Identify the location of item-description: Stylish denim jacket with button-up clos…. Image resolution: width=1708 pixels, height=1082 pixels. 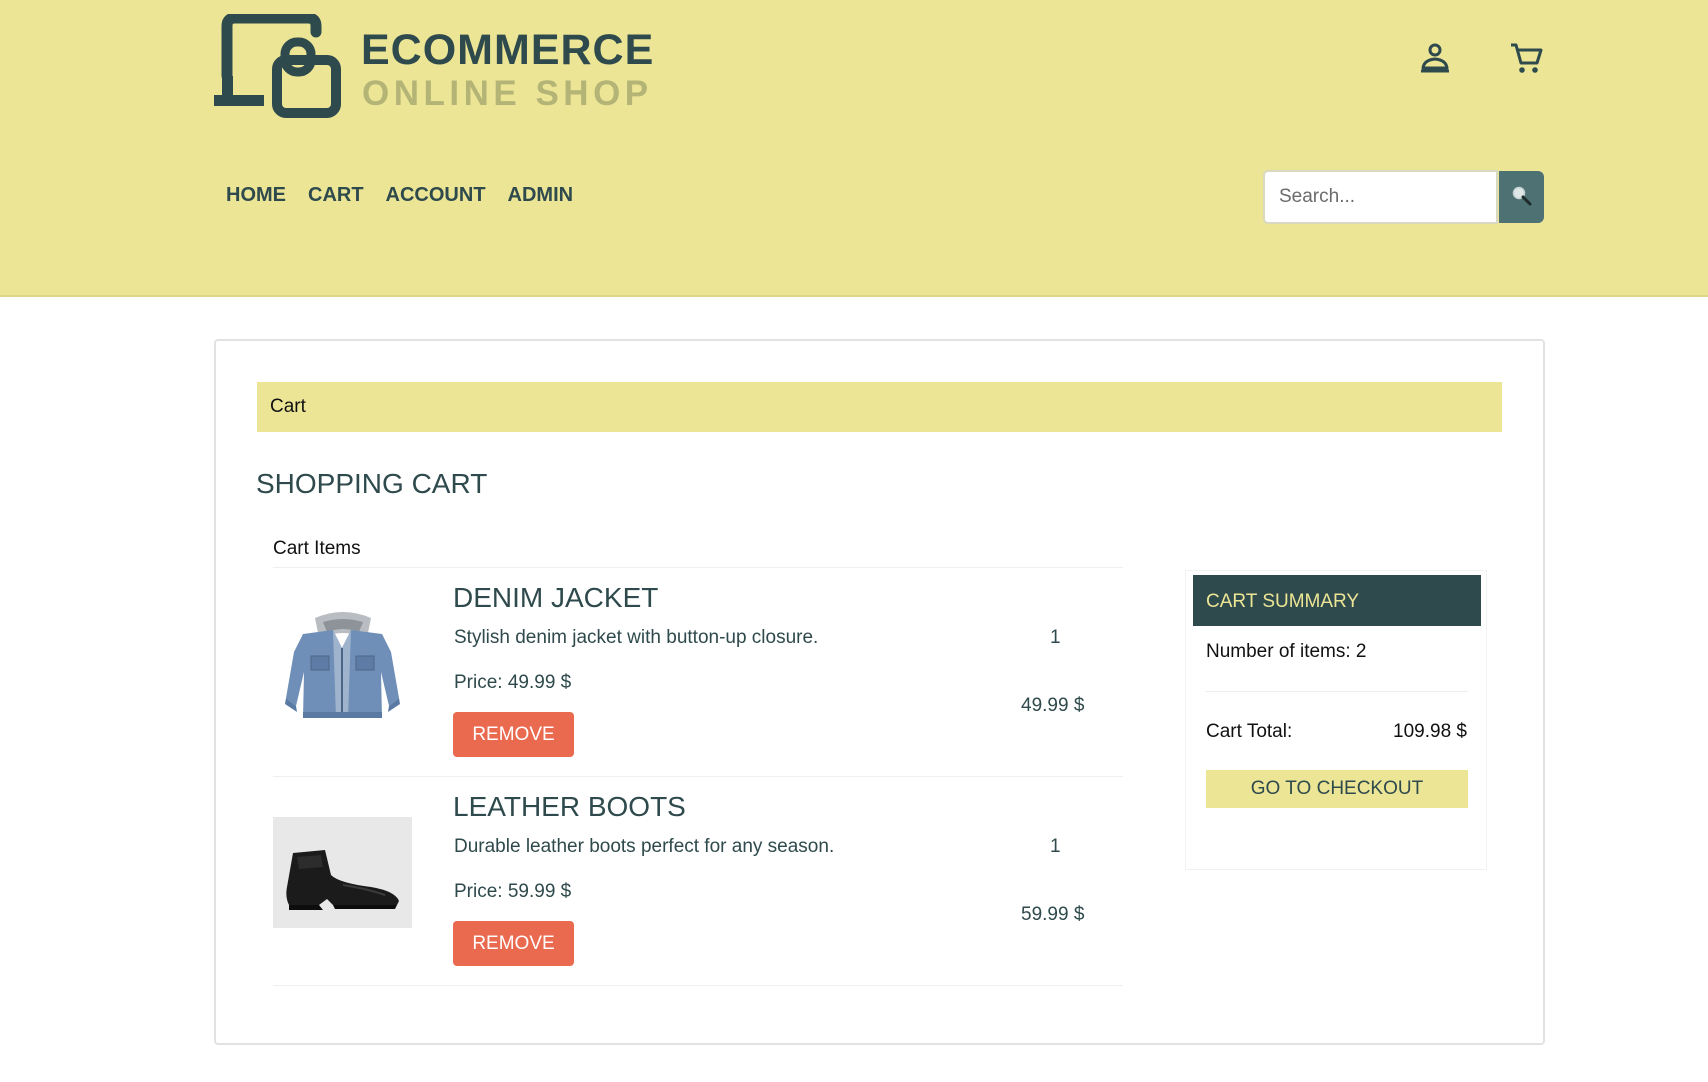
(636, 637).